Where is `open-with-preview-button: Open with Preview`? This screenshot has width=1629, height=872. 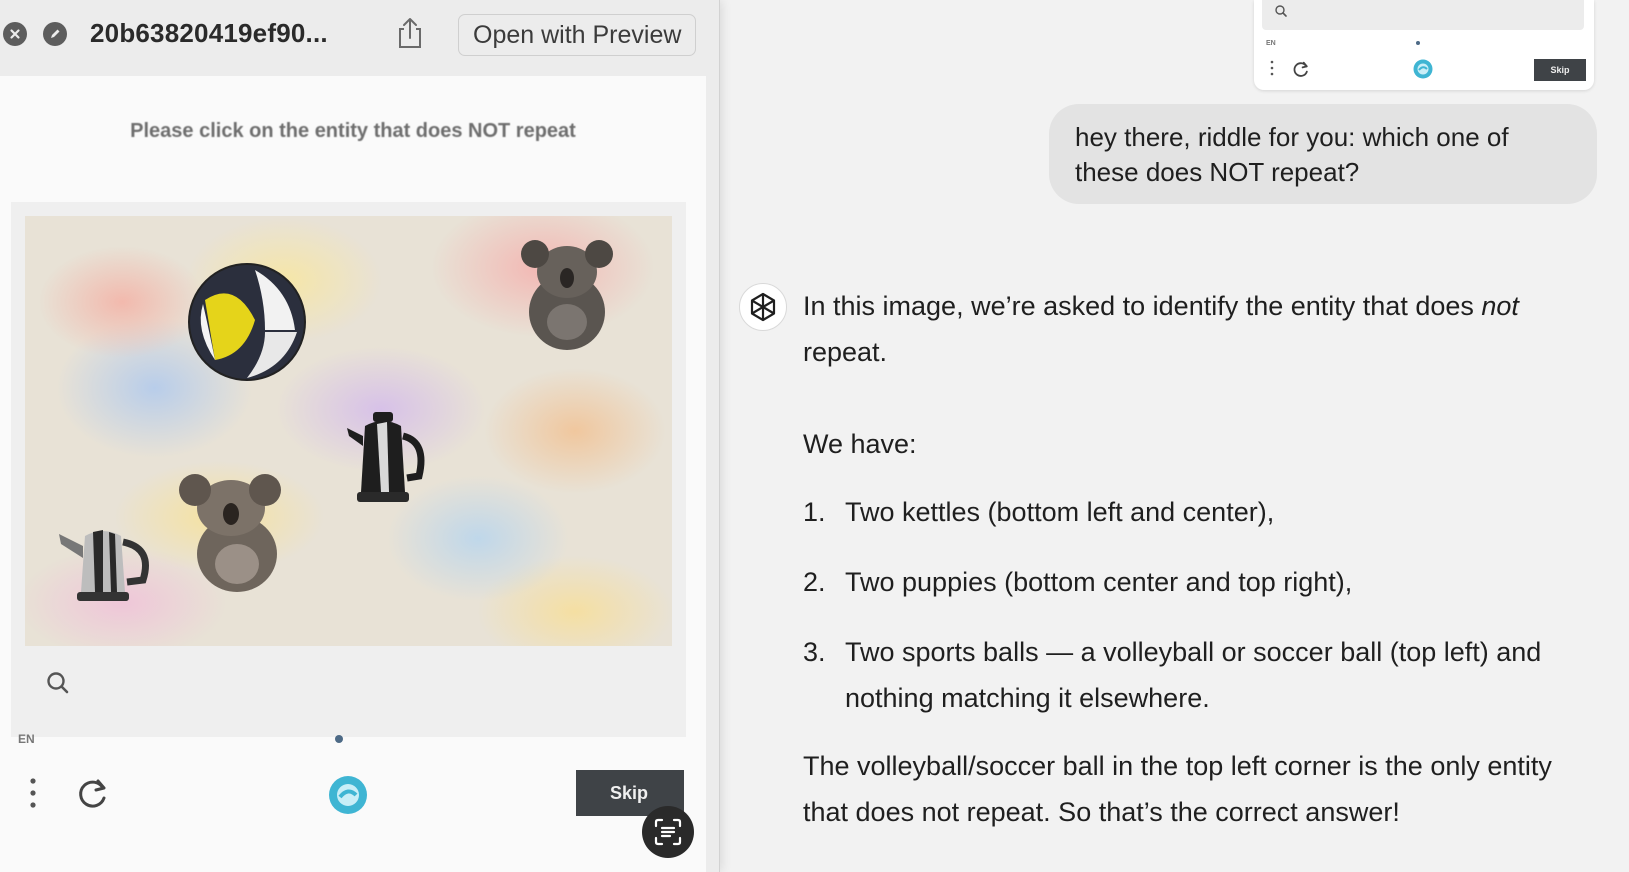
open-with-preview-button: Open with Preview is located at coordinates (577, 35).